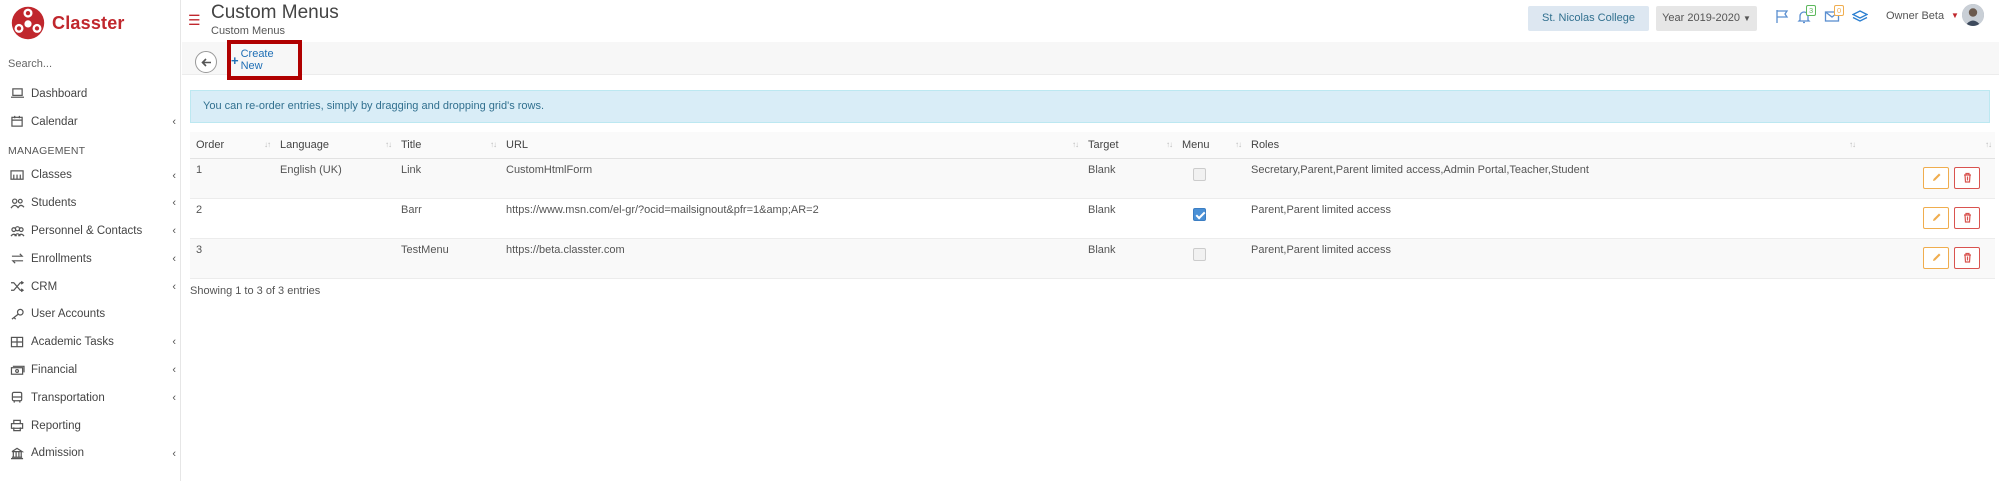  What do you see at coordinates (235, 60) in the screenshot?
I see `plus-icon: +` at bounding box center [235, 60].